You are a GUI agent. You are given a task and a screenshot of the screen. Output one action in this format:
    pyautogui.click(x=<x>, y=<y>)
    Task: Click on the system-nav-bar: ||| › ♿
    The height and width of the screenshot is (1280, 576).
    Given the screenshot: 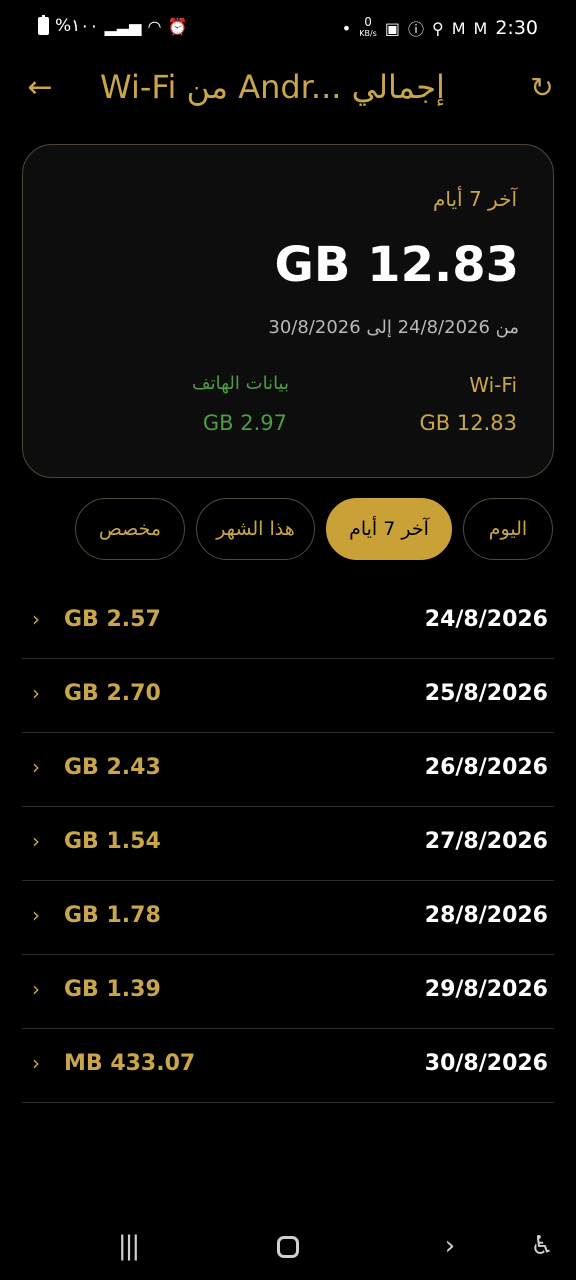 What is the action you would take?
    pyautogui.click(x=288, y=1247)
    